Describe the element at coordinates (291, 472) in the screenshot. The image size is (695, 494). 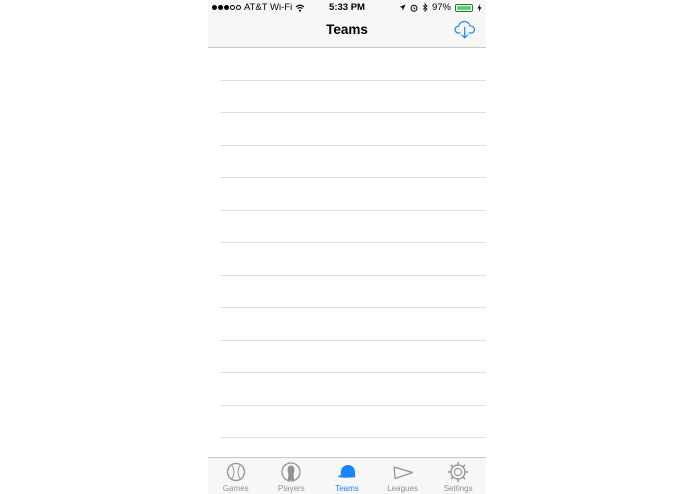
I see `player-silhouette-icon` at that location.